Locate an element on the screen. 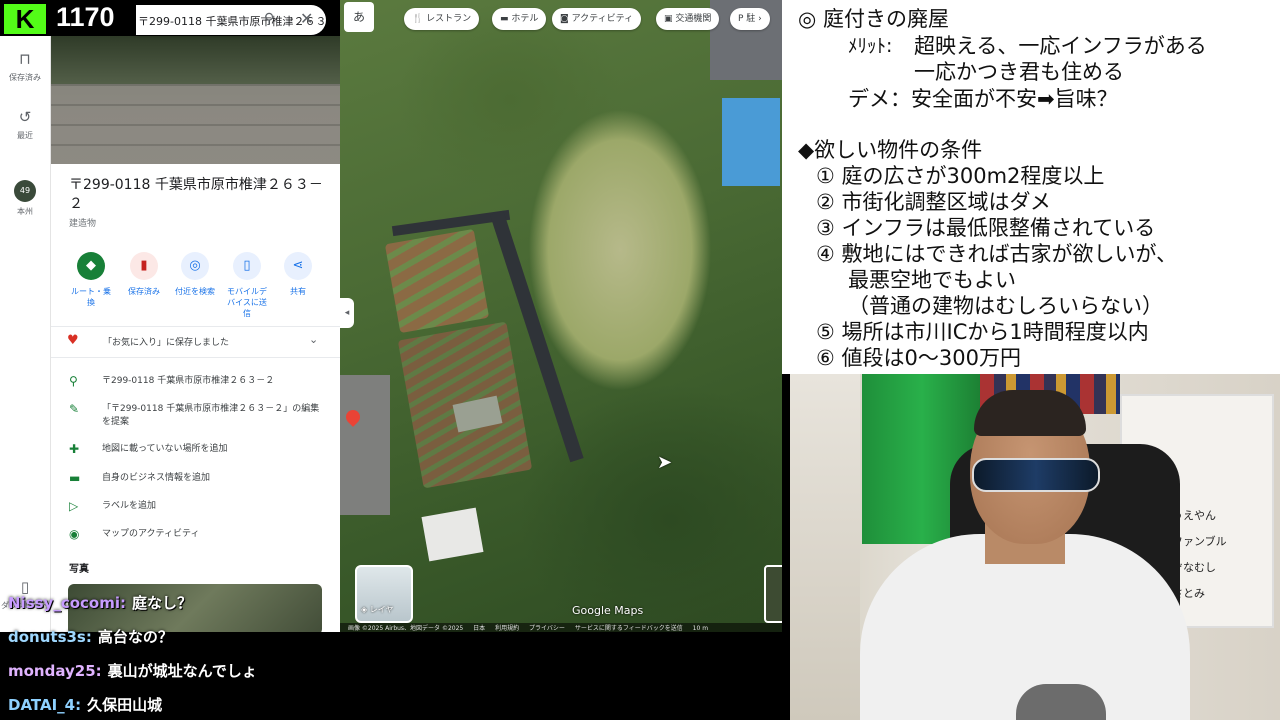  condition-2: ② 市街化調整区域はダメ is located at coordinates (933, 202).